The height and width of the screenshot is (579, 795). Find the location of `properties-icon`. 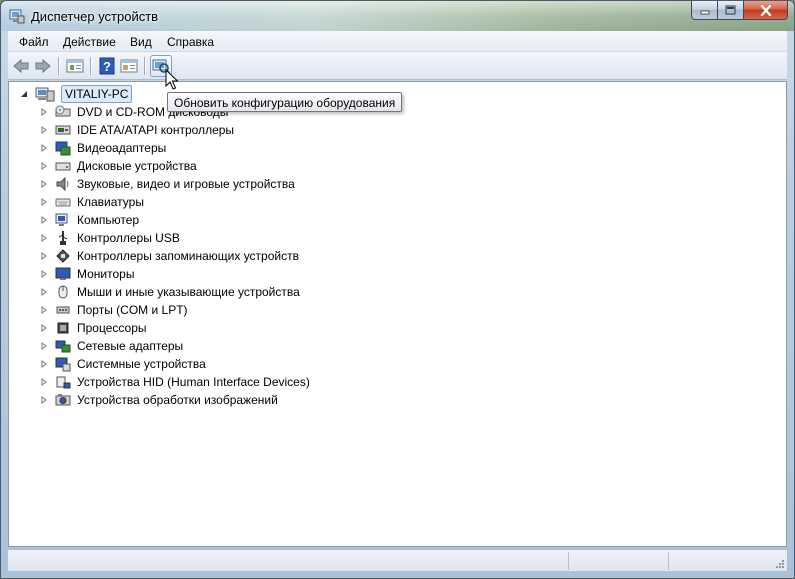

properties-icon is located at coordinates (75, 66).